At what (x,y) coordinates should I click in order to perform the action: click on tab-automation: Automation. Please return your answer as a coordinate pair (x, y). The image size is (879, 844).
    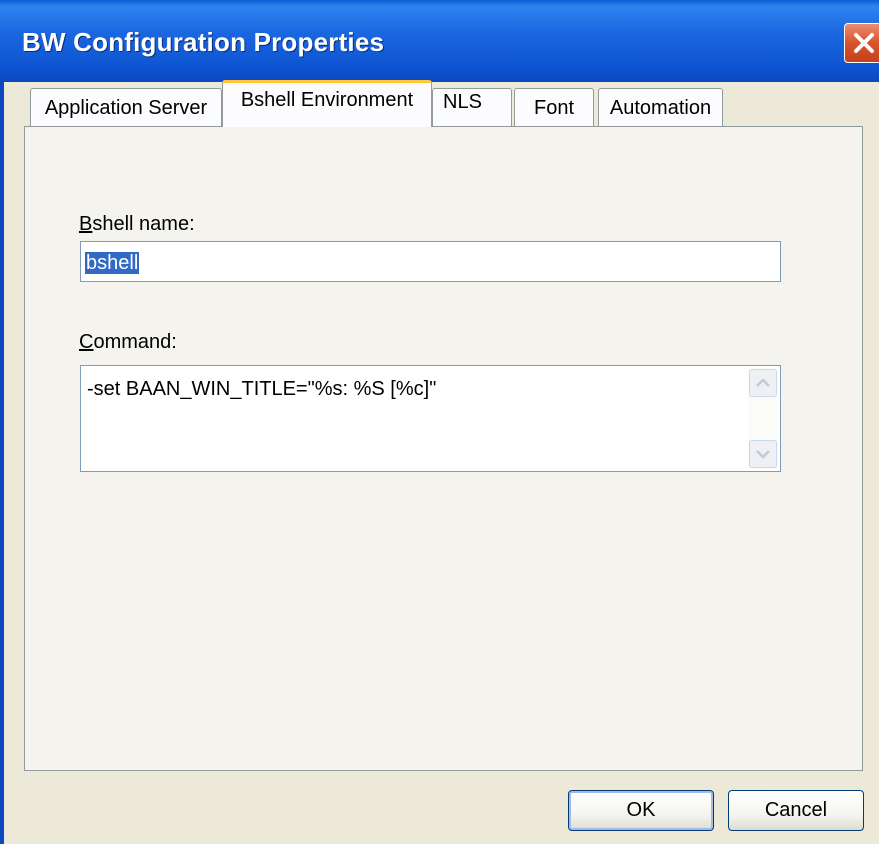
    Looking at the image, I should click on (660, 107).